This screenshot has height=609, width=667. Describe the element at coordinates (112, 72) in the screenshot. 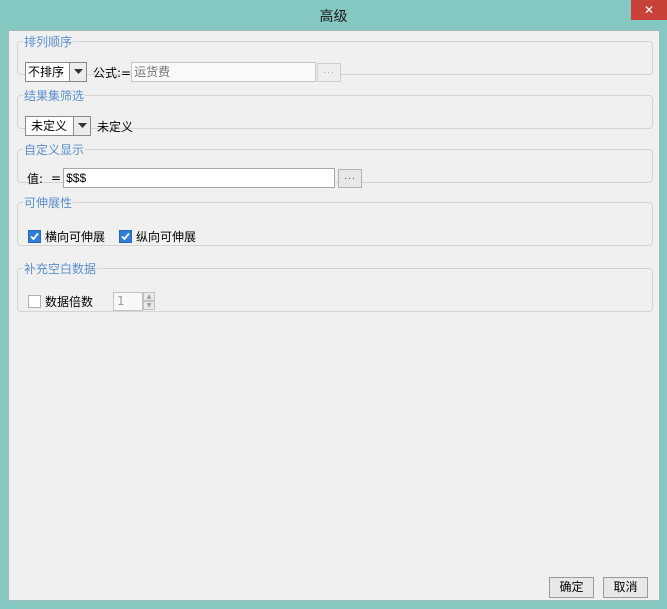

I see `formula-label: 公式:=` at that location.